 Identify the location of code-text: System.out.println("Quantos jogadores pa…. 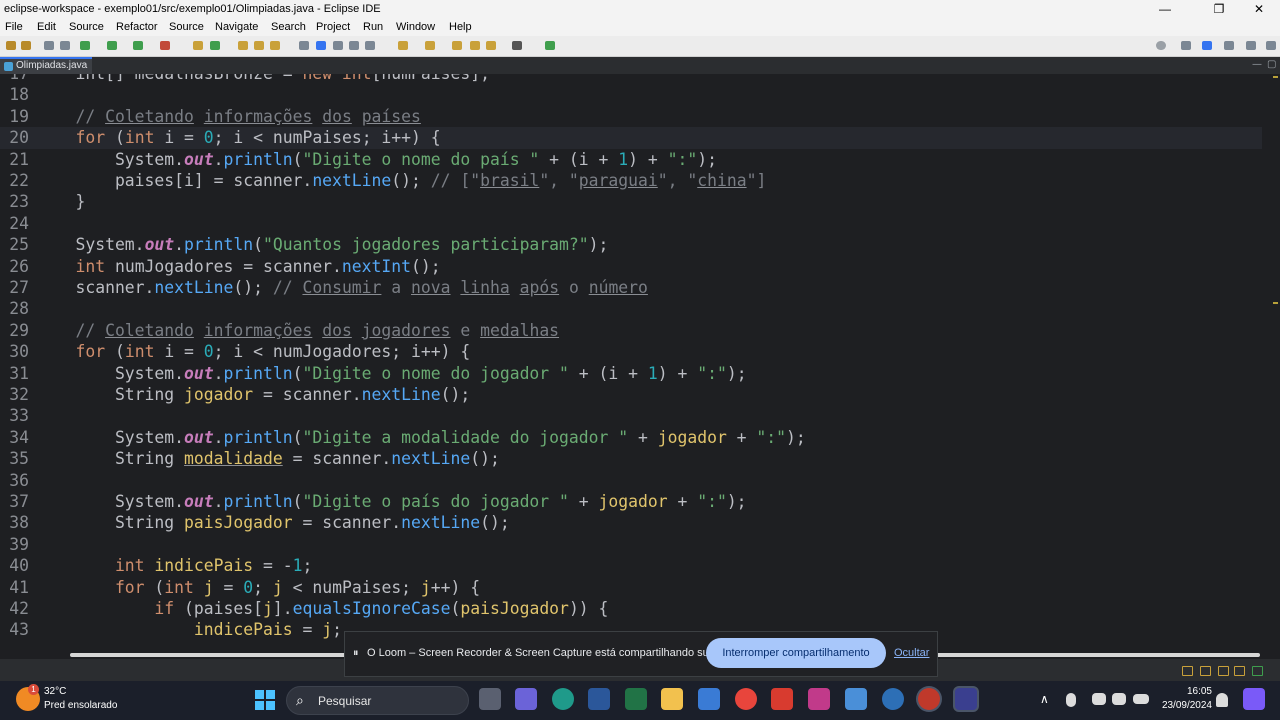
(322, 244).